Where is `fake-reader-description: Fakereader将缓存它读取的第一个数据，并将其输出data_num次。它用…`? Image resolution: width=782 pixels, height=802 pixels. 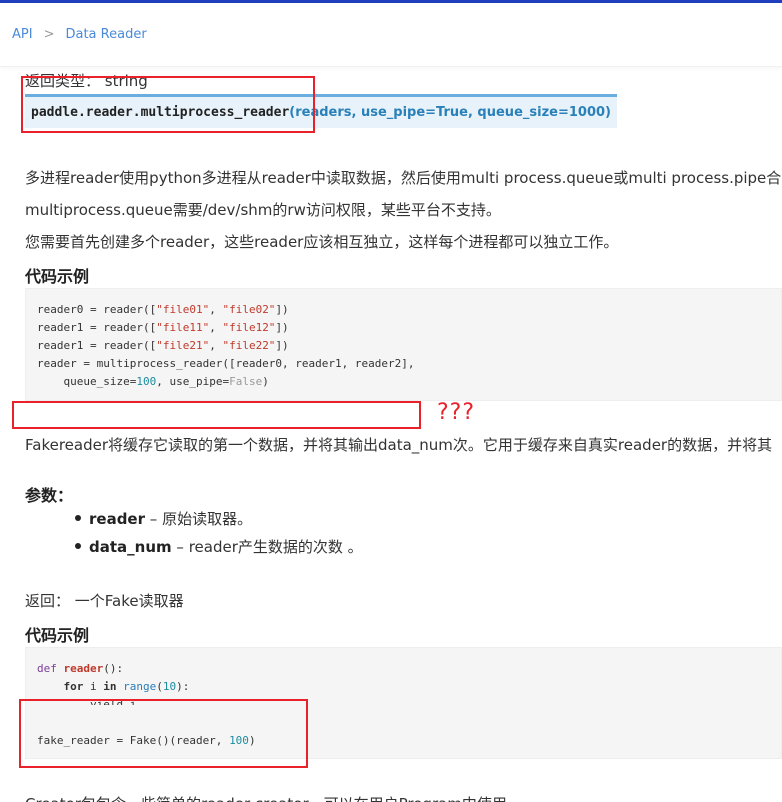 fake-reader-description: Fakereader将缓存它读取的第一个数据，并将其输出data_num次。它用… is located at coordinates (399, 445).